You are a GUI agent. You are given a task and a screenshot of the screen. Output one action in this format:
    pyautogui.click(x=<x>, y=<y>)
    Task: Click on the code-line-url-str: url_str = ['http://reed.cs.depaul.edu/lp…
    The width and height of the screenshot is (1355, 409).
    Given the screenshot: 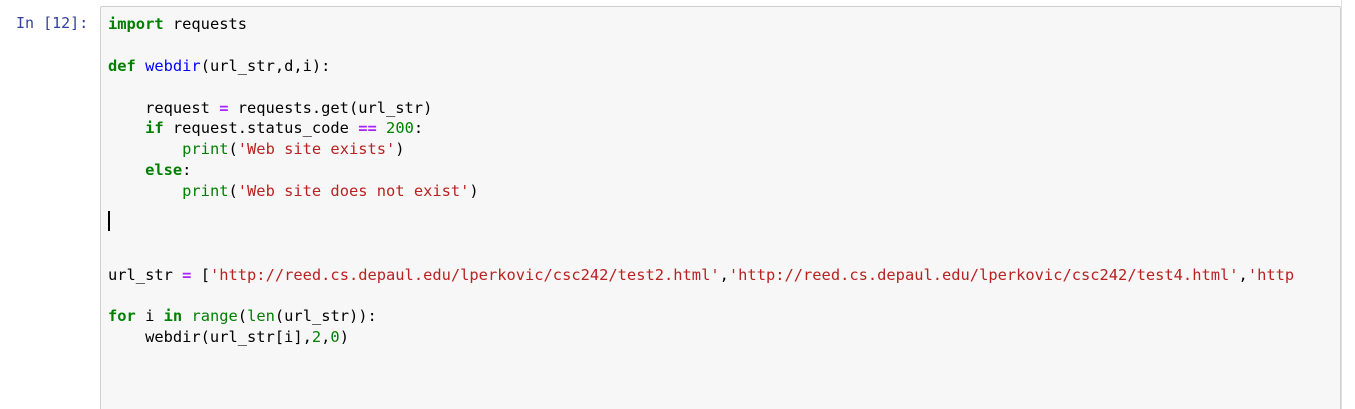 What is the action you would take?
    pyautogui.click(x=701, y=275)
    